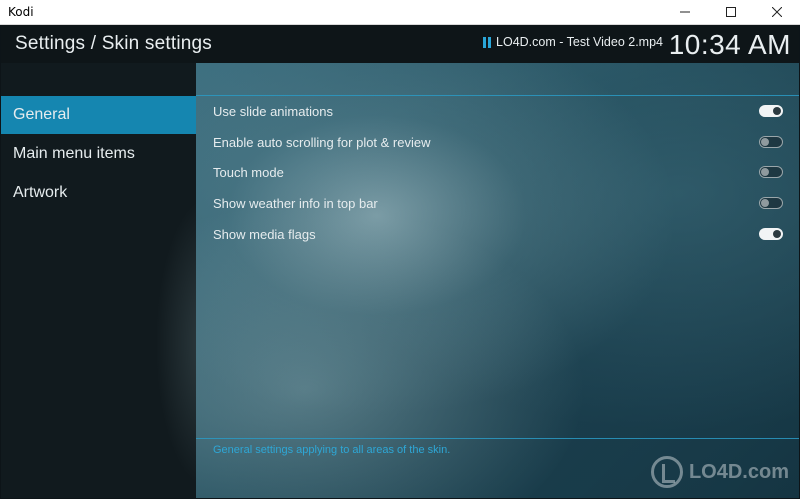 This screenshot has height=499, width=800. I want to click on now-playing-title: LO4D.com - Test Video 2.mp4, so click(579, 42).